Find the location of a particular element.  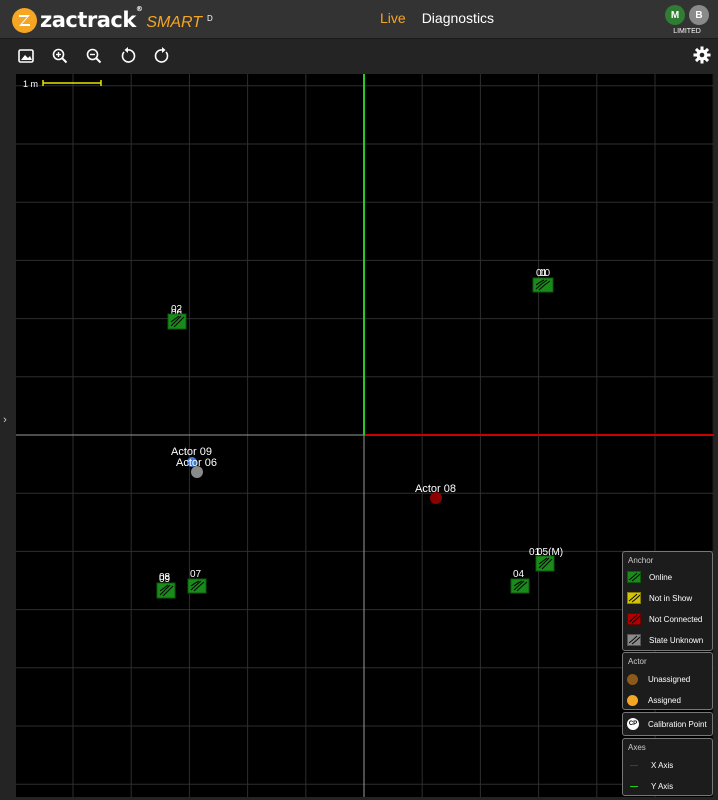

anchor-not-in-show-icon is located at coordinates (634, 598).